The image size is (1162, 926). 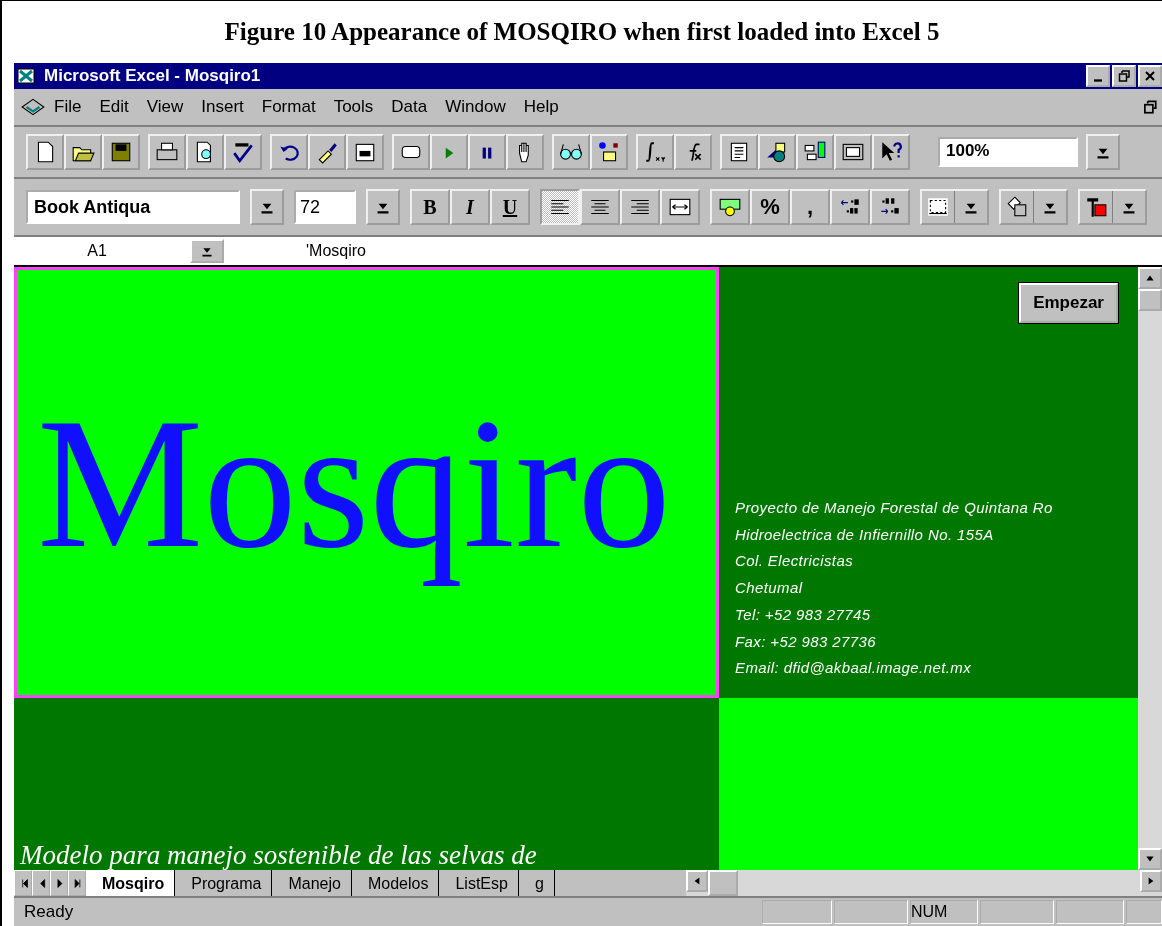 I want to click on status-panel, so click(x=1144, y=912).